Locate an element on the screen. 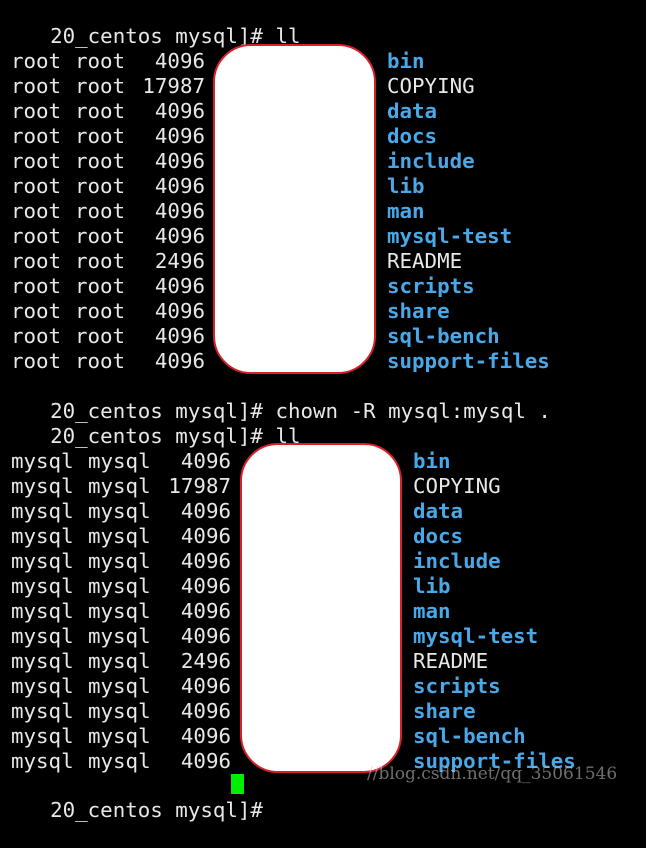 This screenshot has height=848, width=646. command-text: chown -R mysql:mysql . is located at coordinates (413, 411).